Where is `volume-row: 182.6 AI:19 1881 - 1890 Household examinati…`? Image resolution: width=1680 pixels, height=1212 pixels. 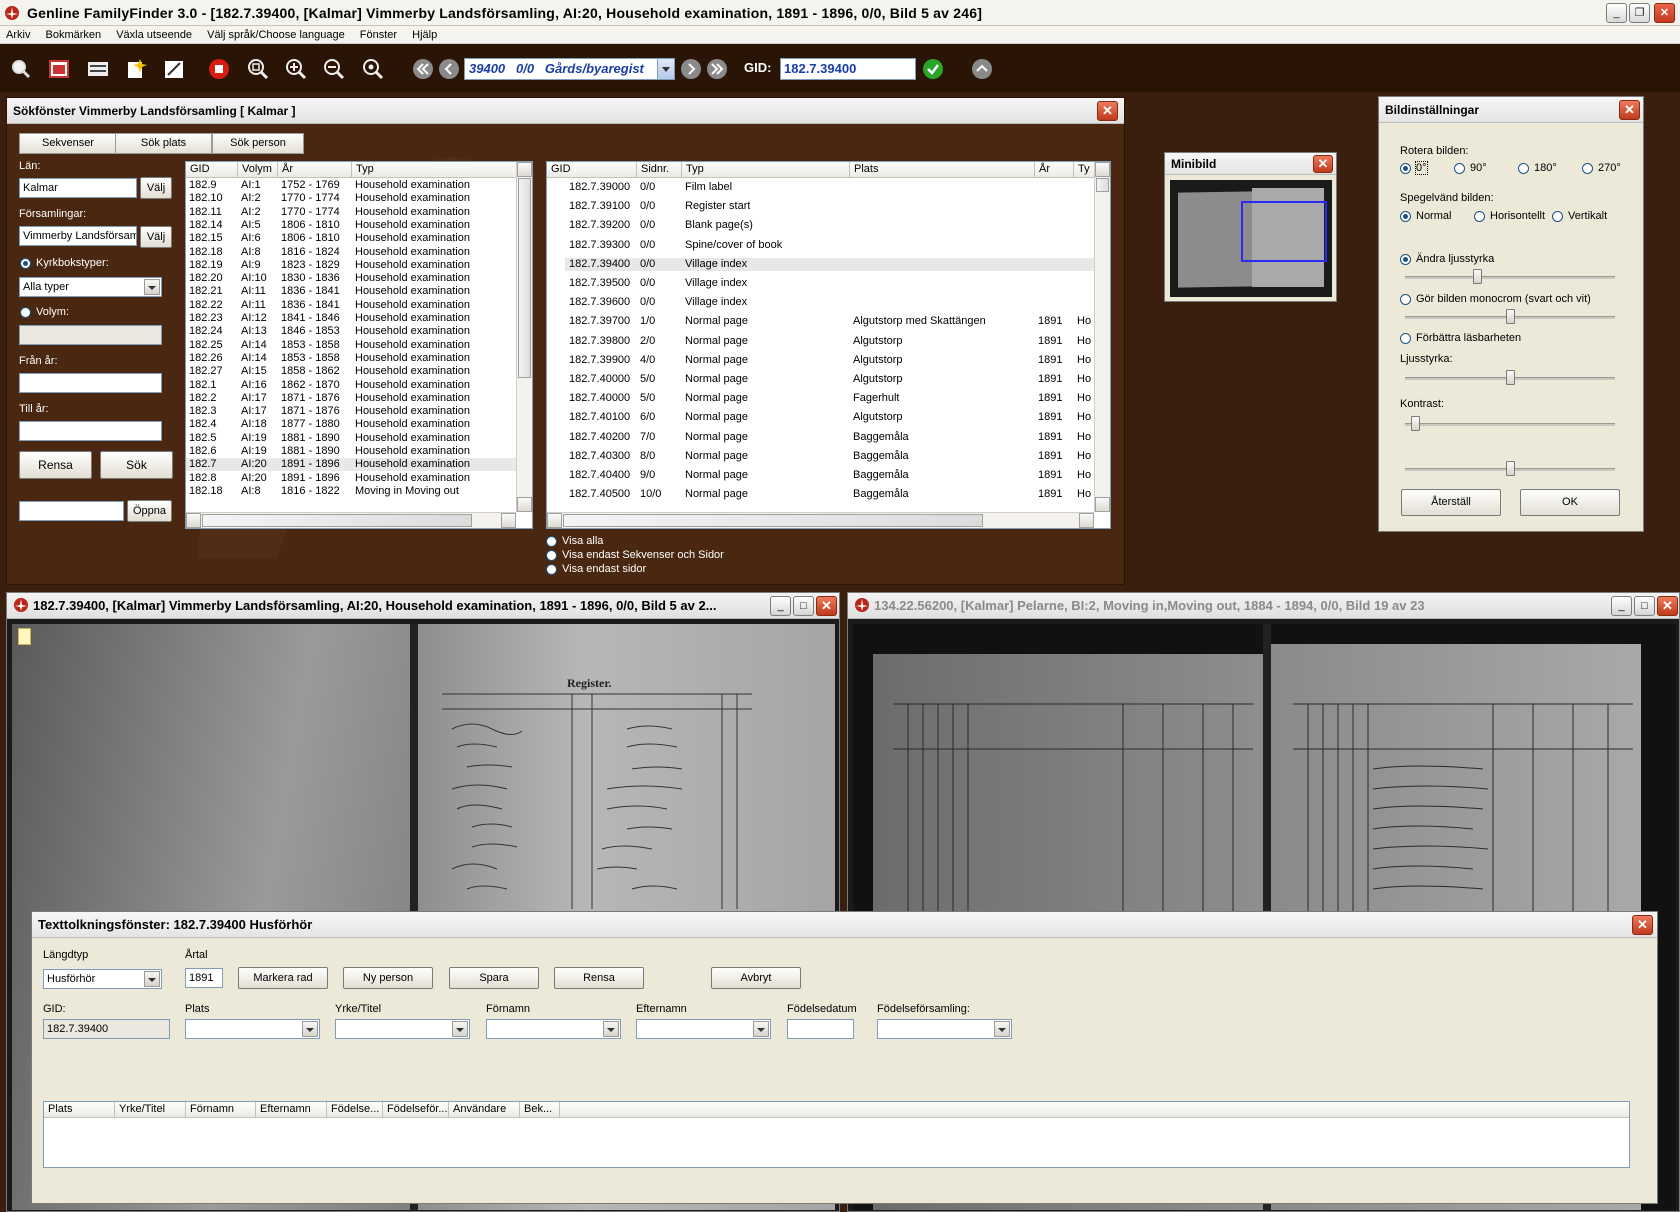 volume-row: 182.6 AI:19 1881 - 1890 Household examinati… is located at coordinates (351, 451).